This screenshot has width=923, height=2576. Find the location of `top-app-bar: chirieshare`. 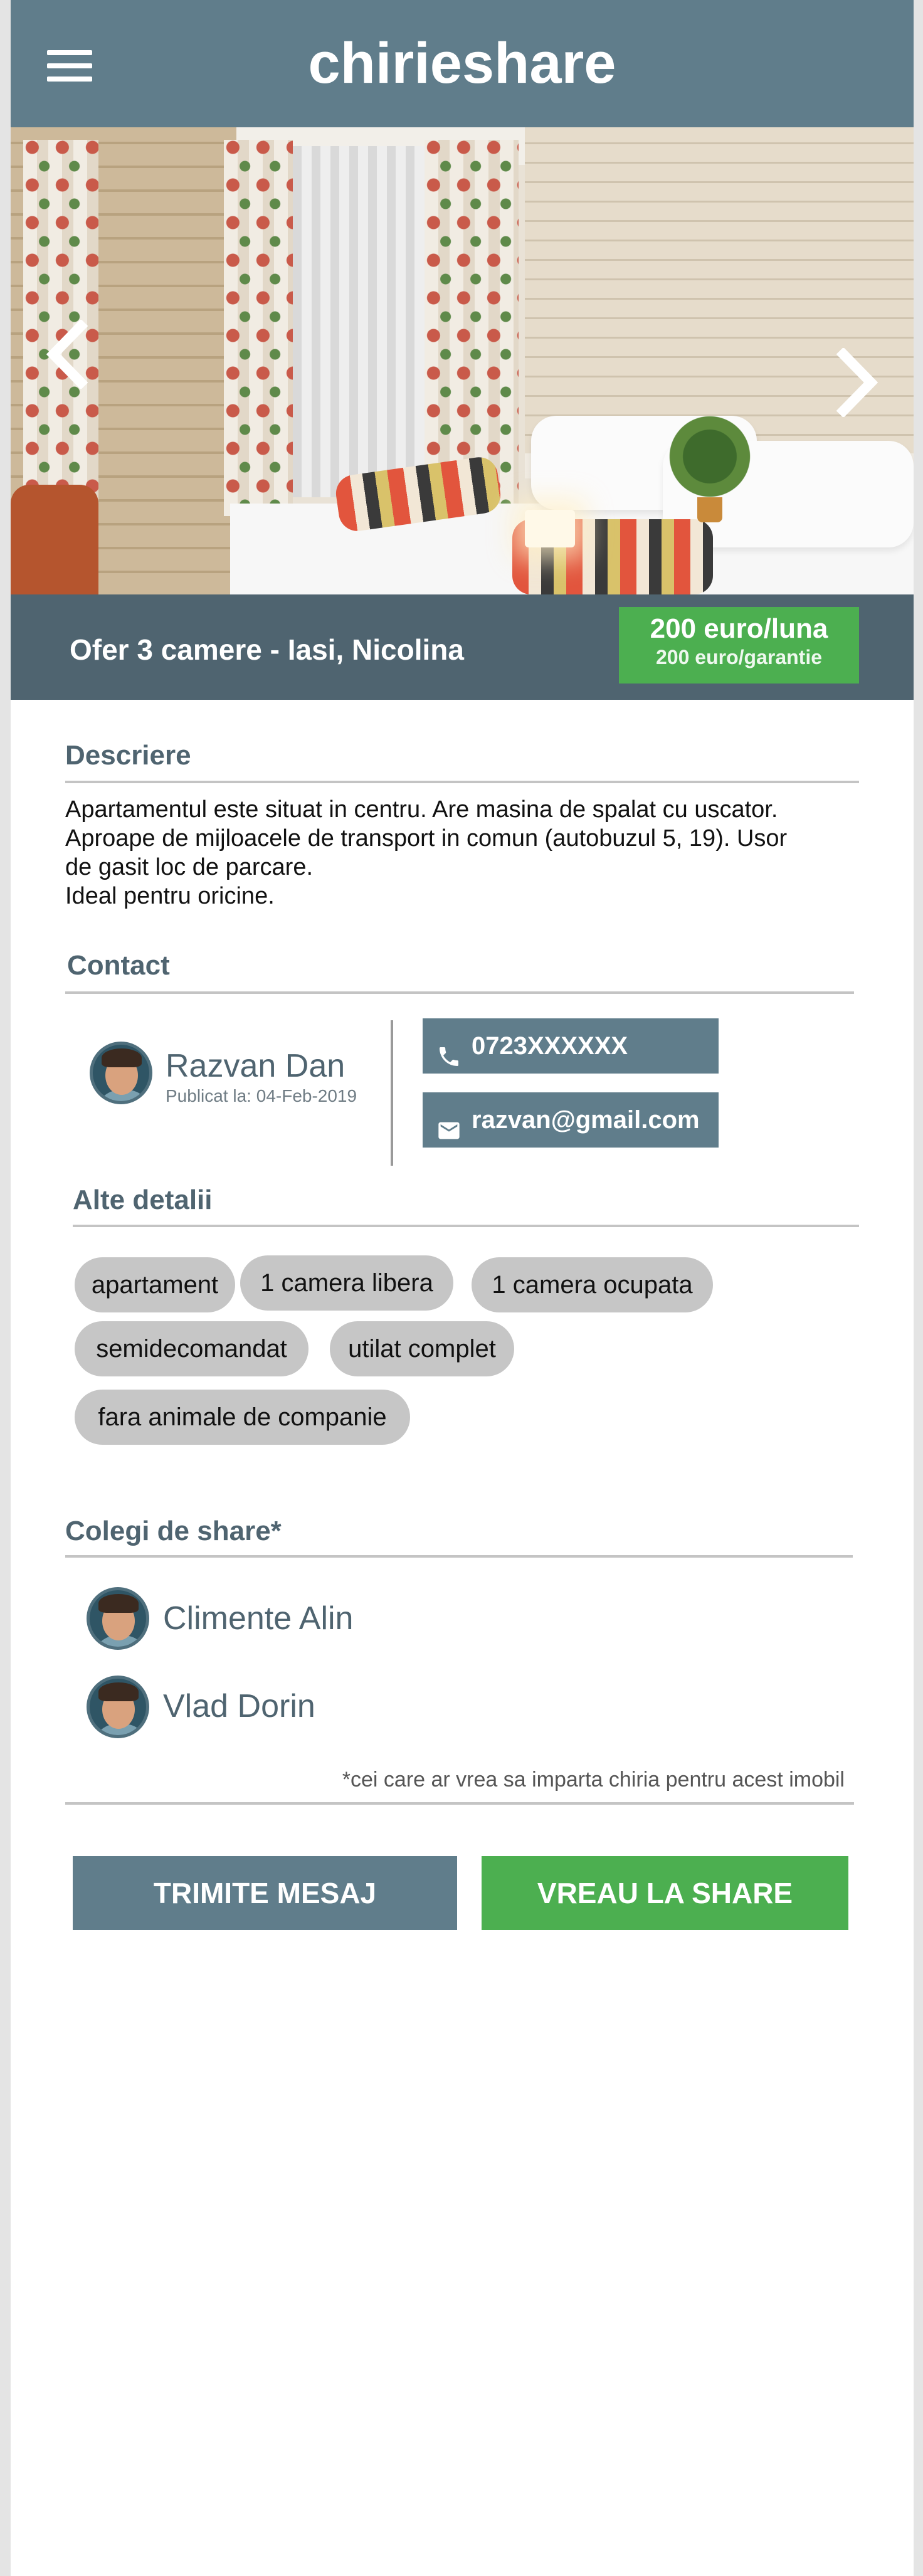

top-app-bar: chirieshare is located at coordinates (462, 63).